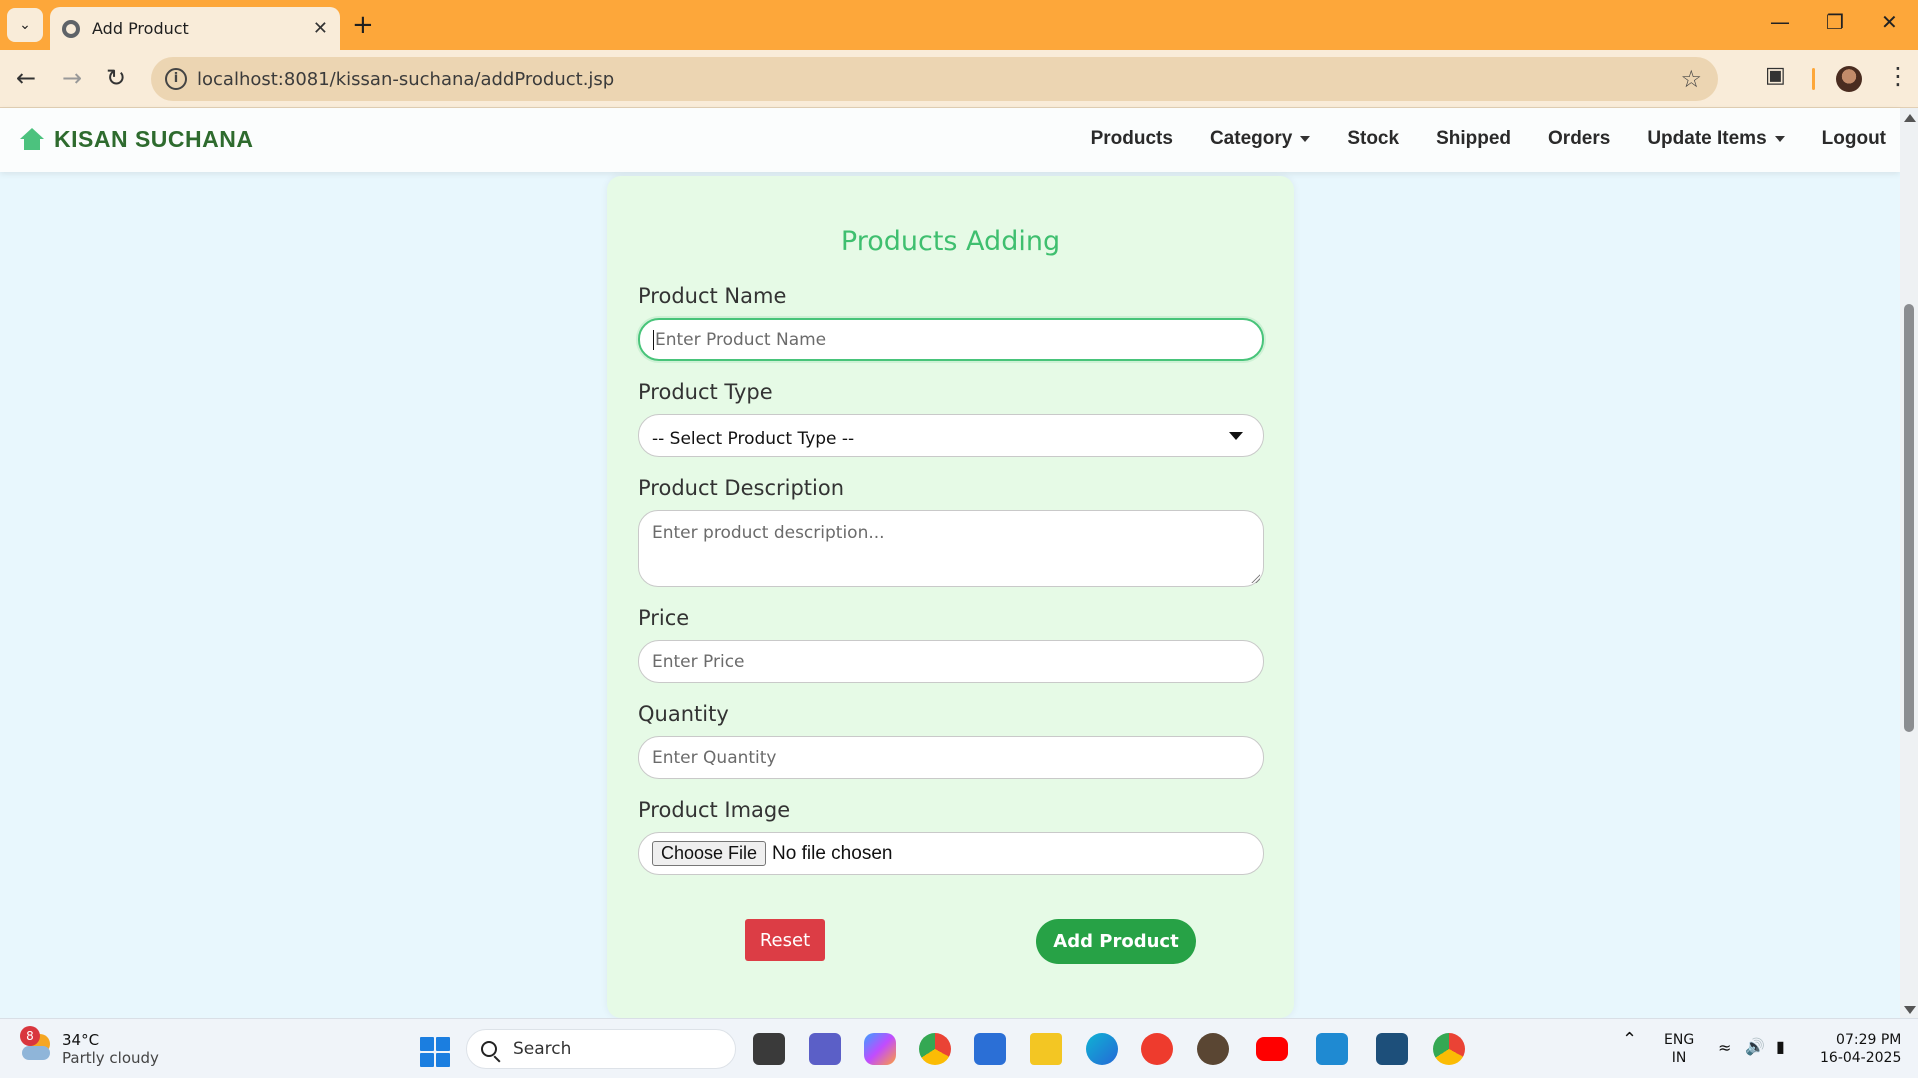 Image resolution: width=1918 pixels, height=1078 pixels. Describe the element at coordinates (1909, 518) in the screenshot. I see `scrollbar-thumb` at that location.